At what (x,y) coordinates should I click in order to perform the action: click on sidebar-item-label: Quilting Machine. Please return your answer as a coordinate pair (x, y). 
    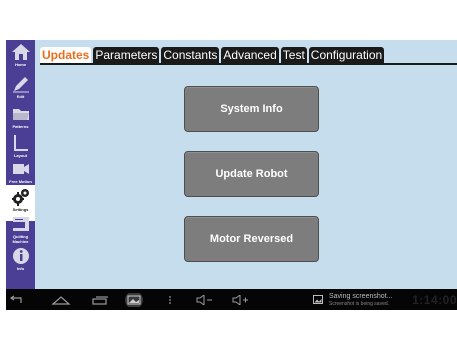
    Looking at the image, I should click on (20, 239).